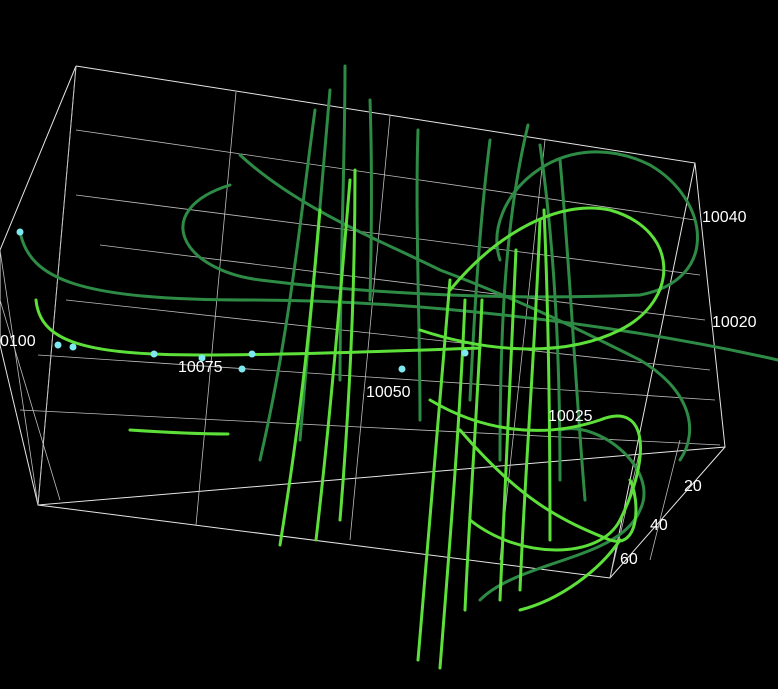 The height and width of the screenshot is (689, 778). What do you see at coordinates (570, 416) in the screenshot?
I see `x-tick-label: 10025` at bounding box center [570, 416].